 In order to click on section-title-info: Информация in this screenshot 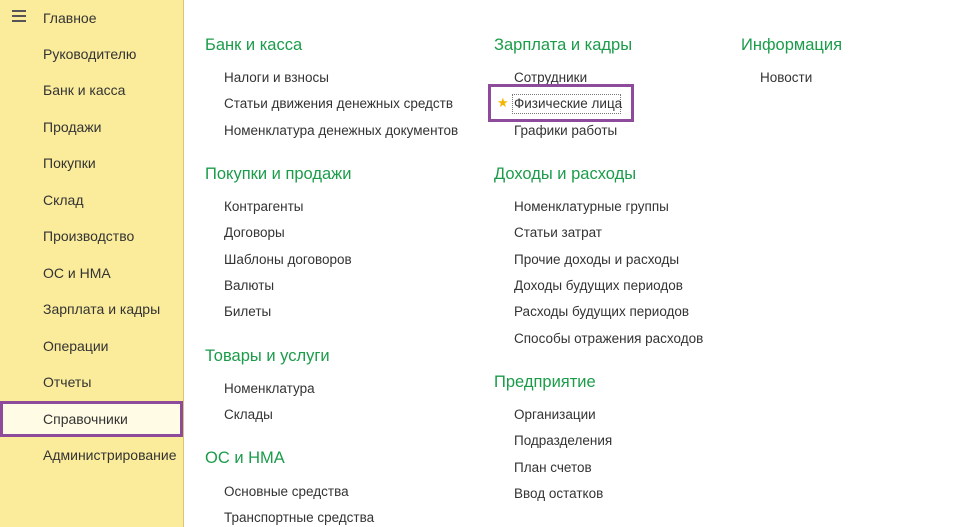, I will do `click(792, 45)`.